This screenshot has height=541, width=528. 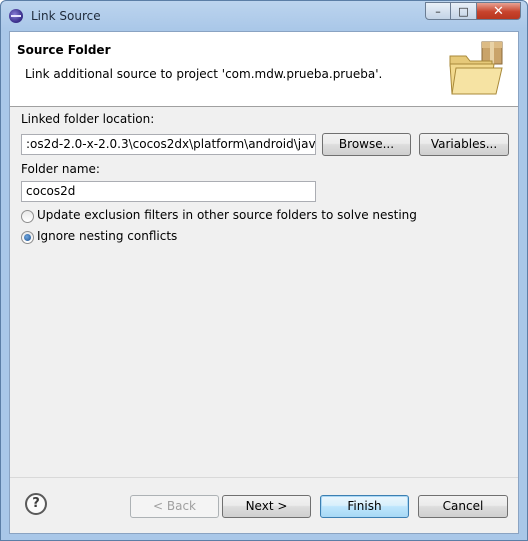 What do you see at coordinates (16, 16) in the screenshot?
I see `eclipse-app-icon` at bounding box center [16, 16].